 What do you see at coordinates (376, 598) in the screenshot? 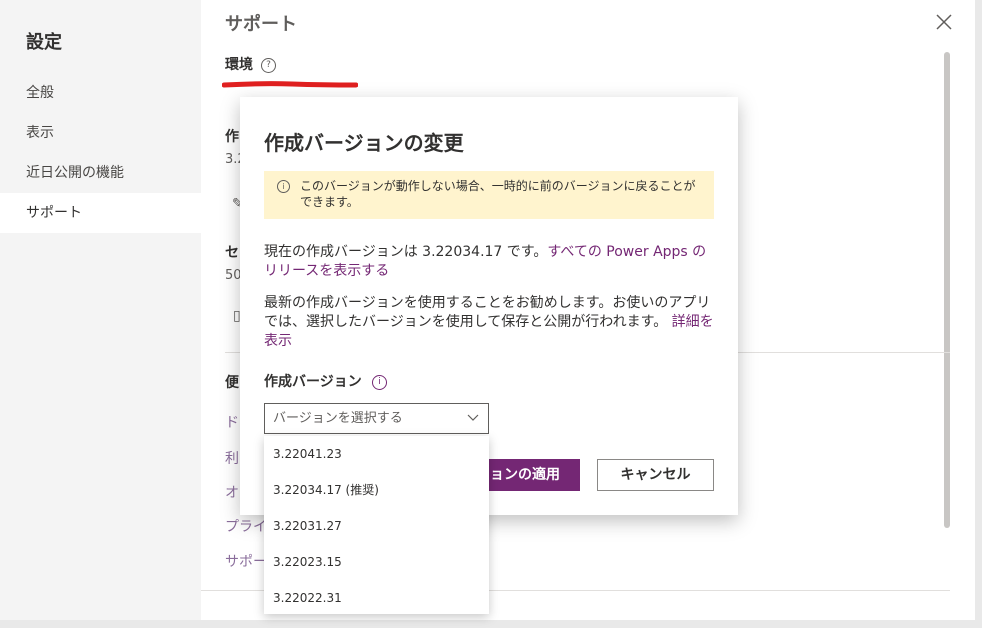
I see `version-option: 3.22022.31` at bounding box center [376, 598].